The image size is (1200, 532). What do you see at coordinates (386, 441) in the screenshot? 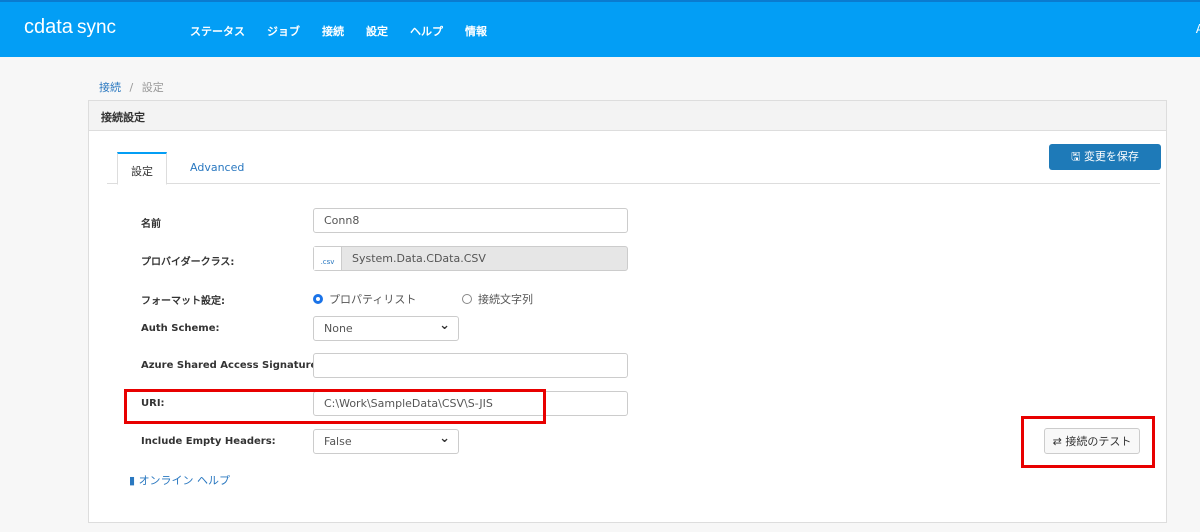
I see `empty-headers-select: False` at bounding box center [386, 441].